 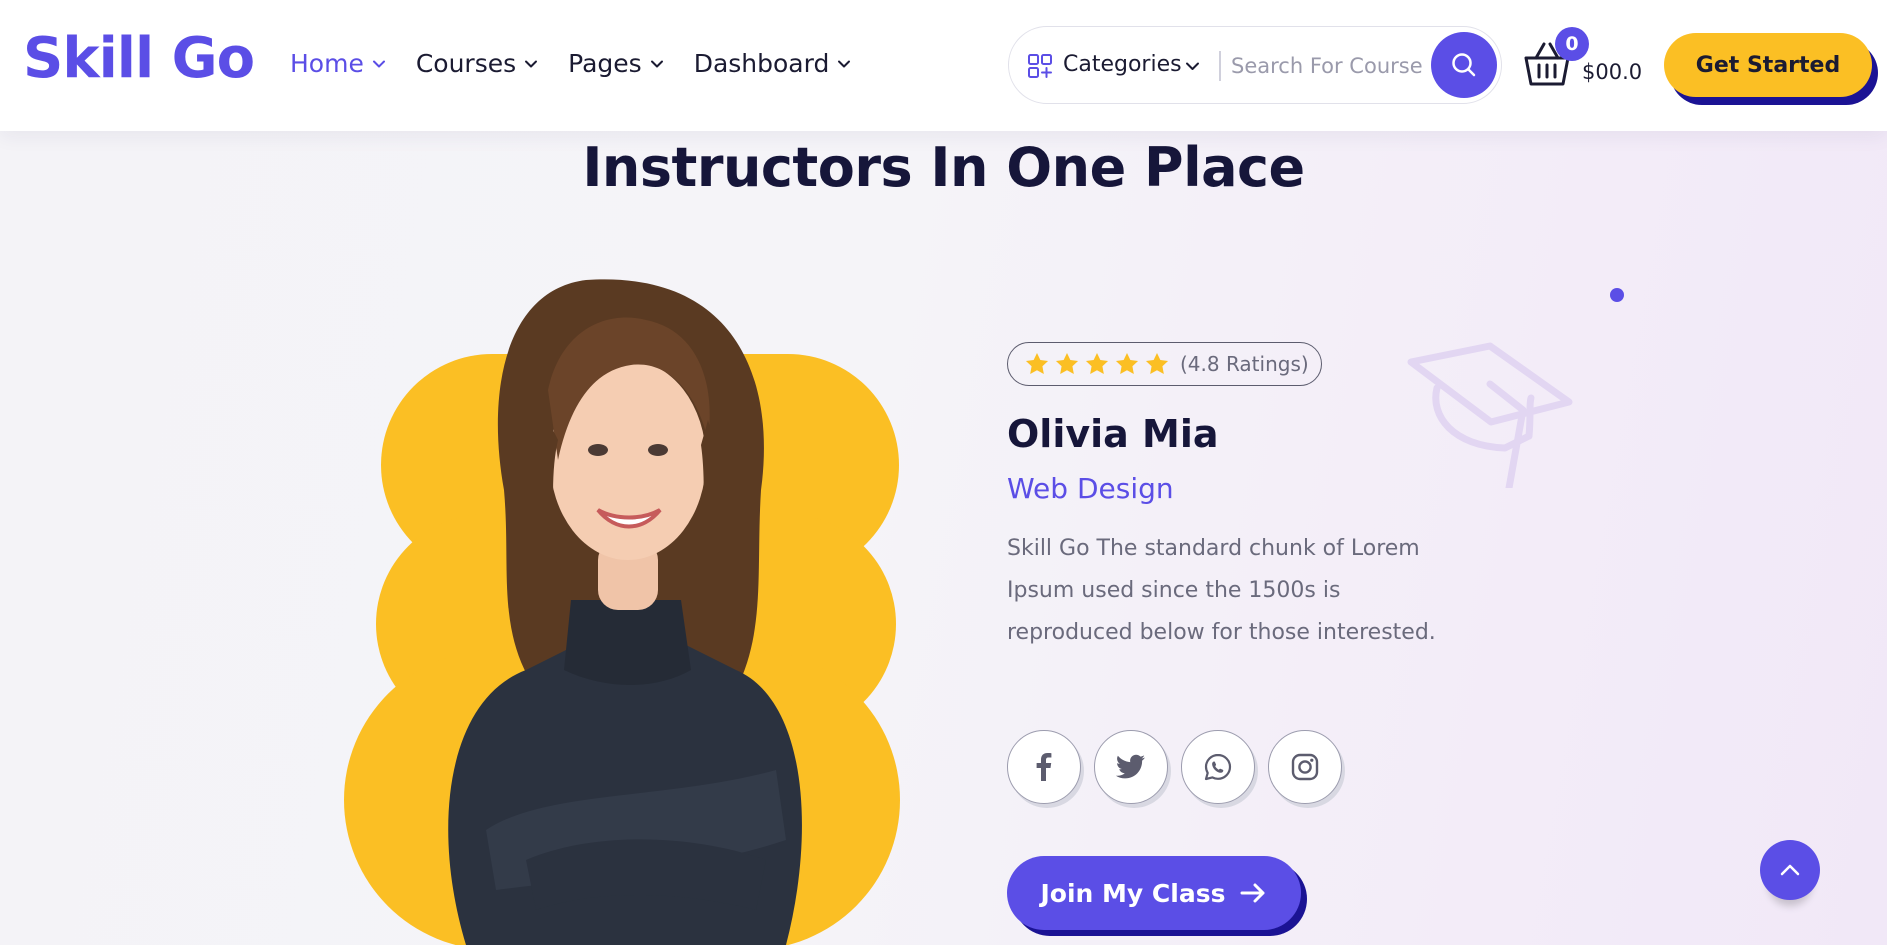 I want to click on instagram-button, so click(x=1305, y=767).